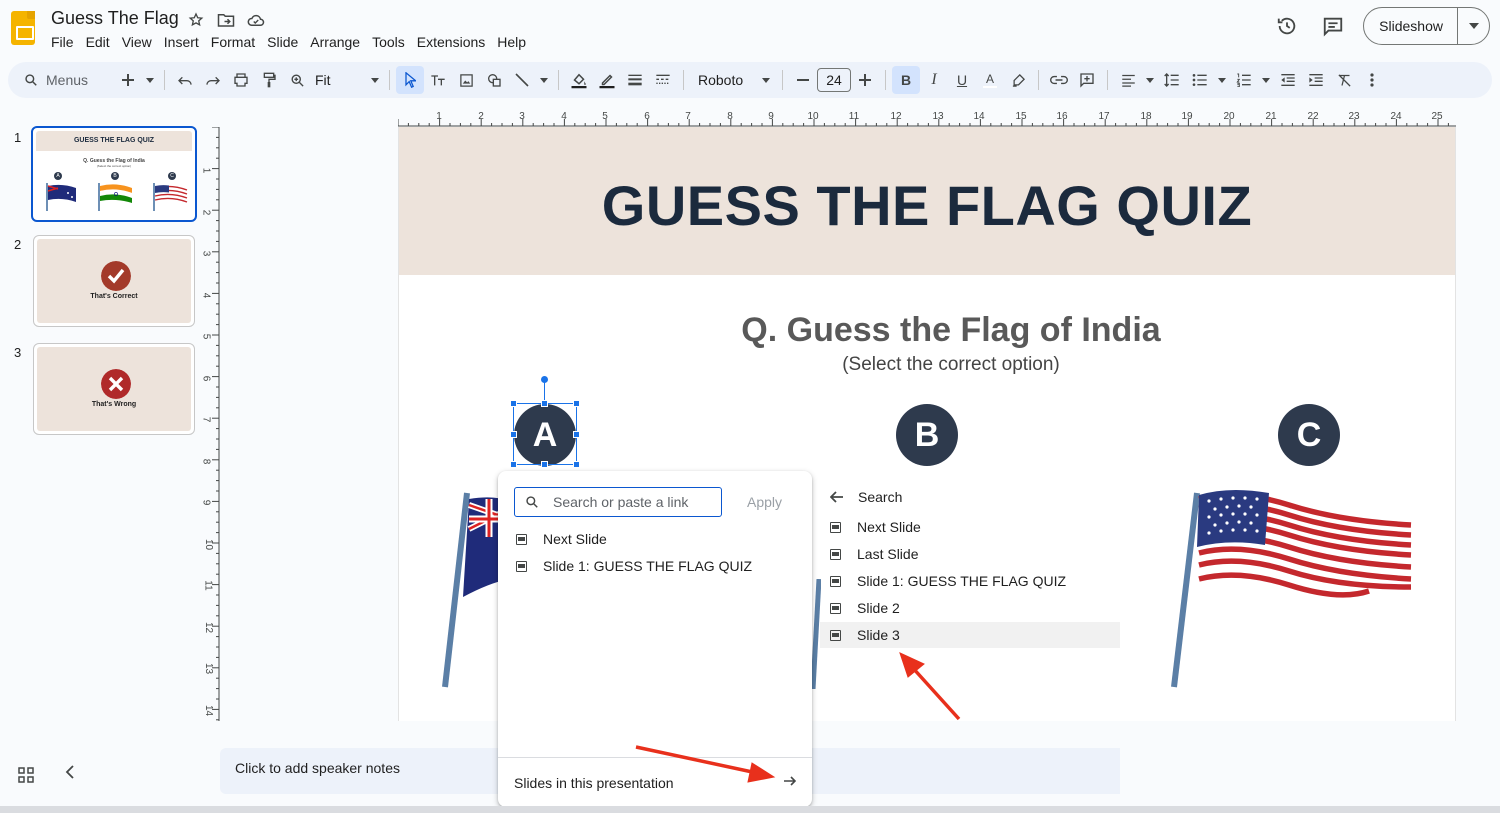 The height and width of the screenshot is (813, 1500). I want to click on align-icon, so click(1128, 80).